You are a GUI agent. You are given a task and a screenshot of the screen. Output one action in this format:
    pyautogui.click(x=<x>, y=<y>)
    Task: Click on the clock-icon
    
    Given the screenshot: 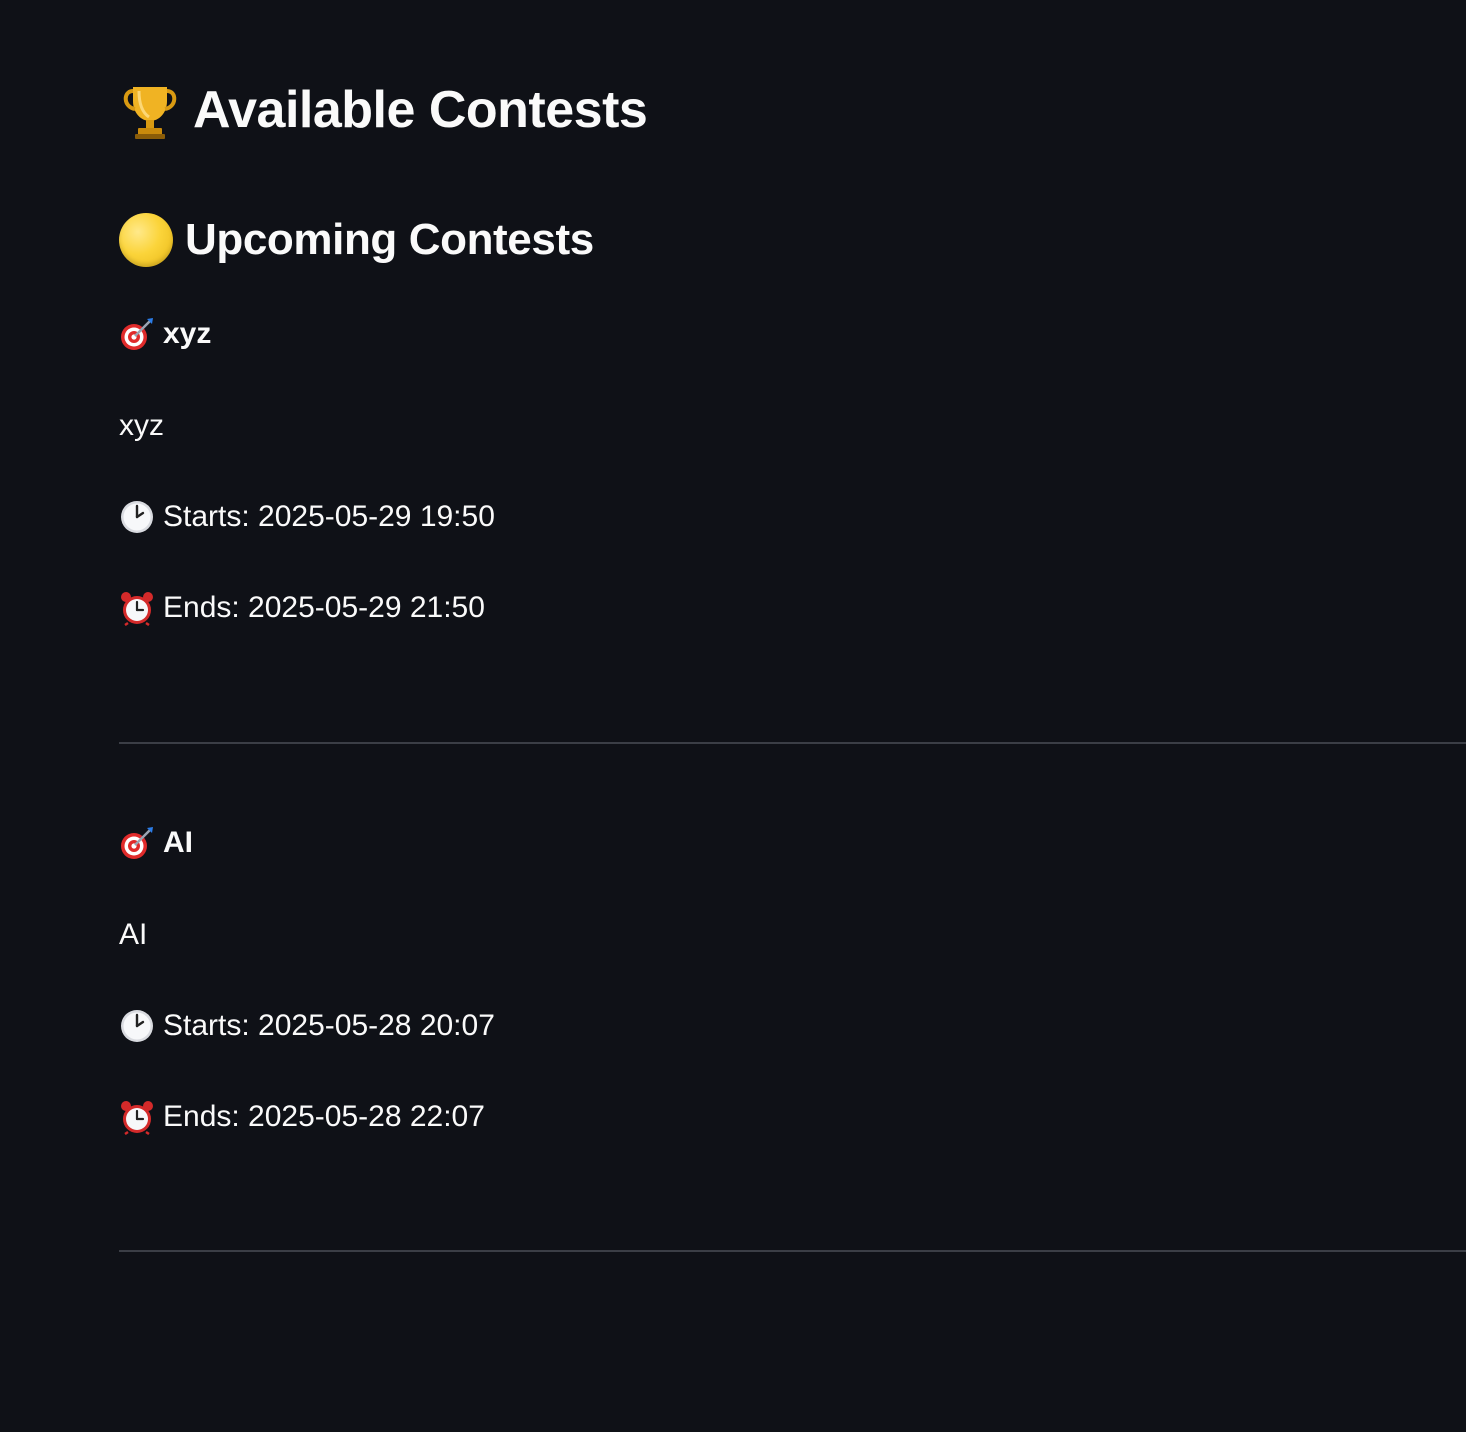 What is the action you would take?
    pyautogui.click(x=137, y=1026)
    